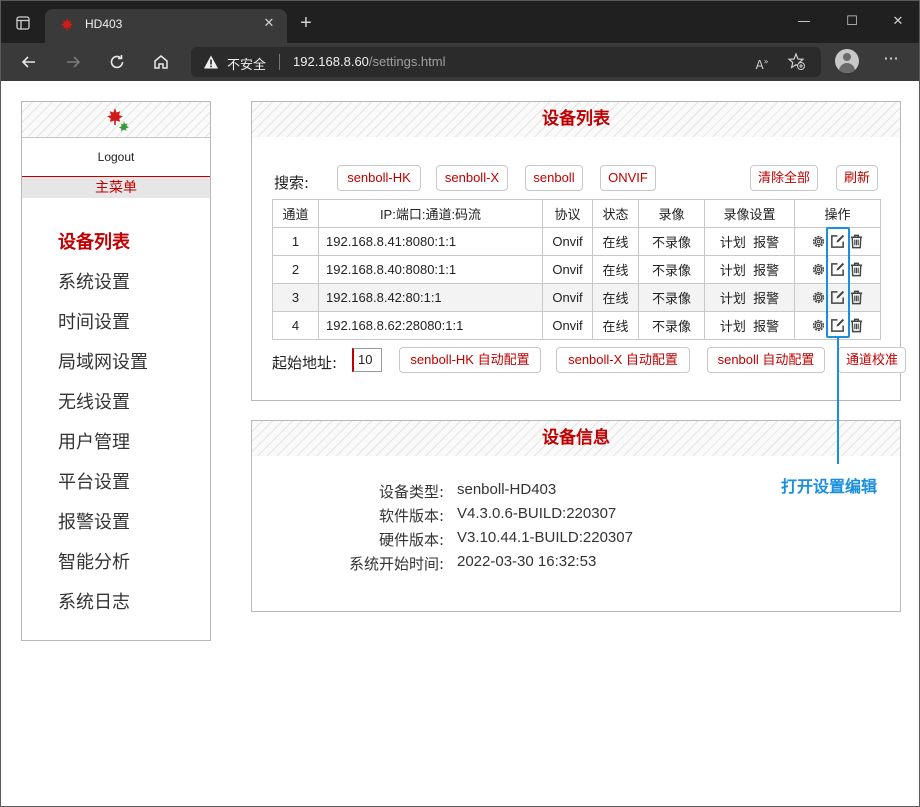 The image size is (920, 807). I want to click on sidebar-item-platform-settings: 平台设置, so click(128, 481).